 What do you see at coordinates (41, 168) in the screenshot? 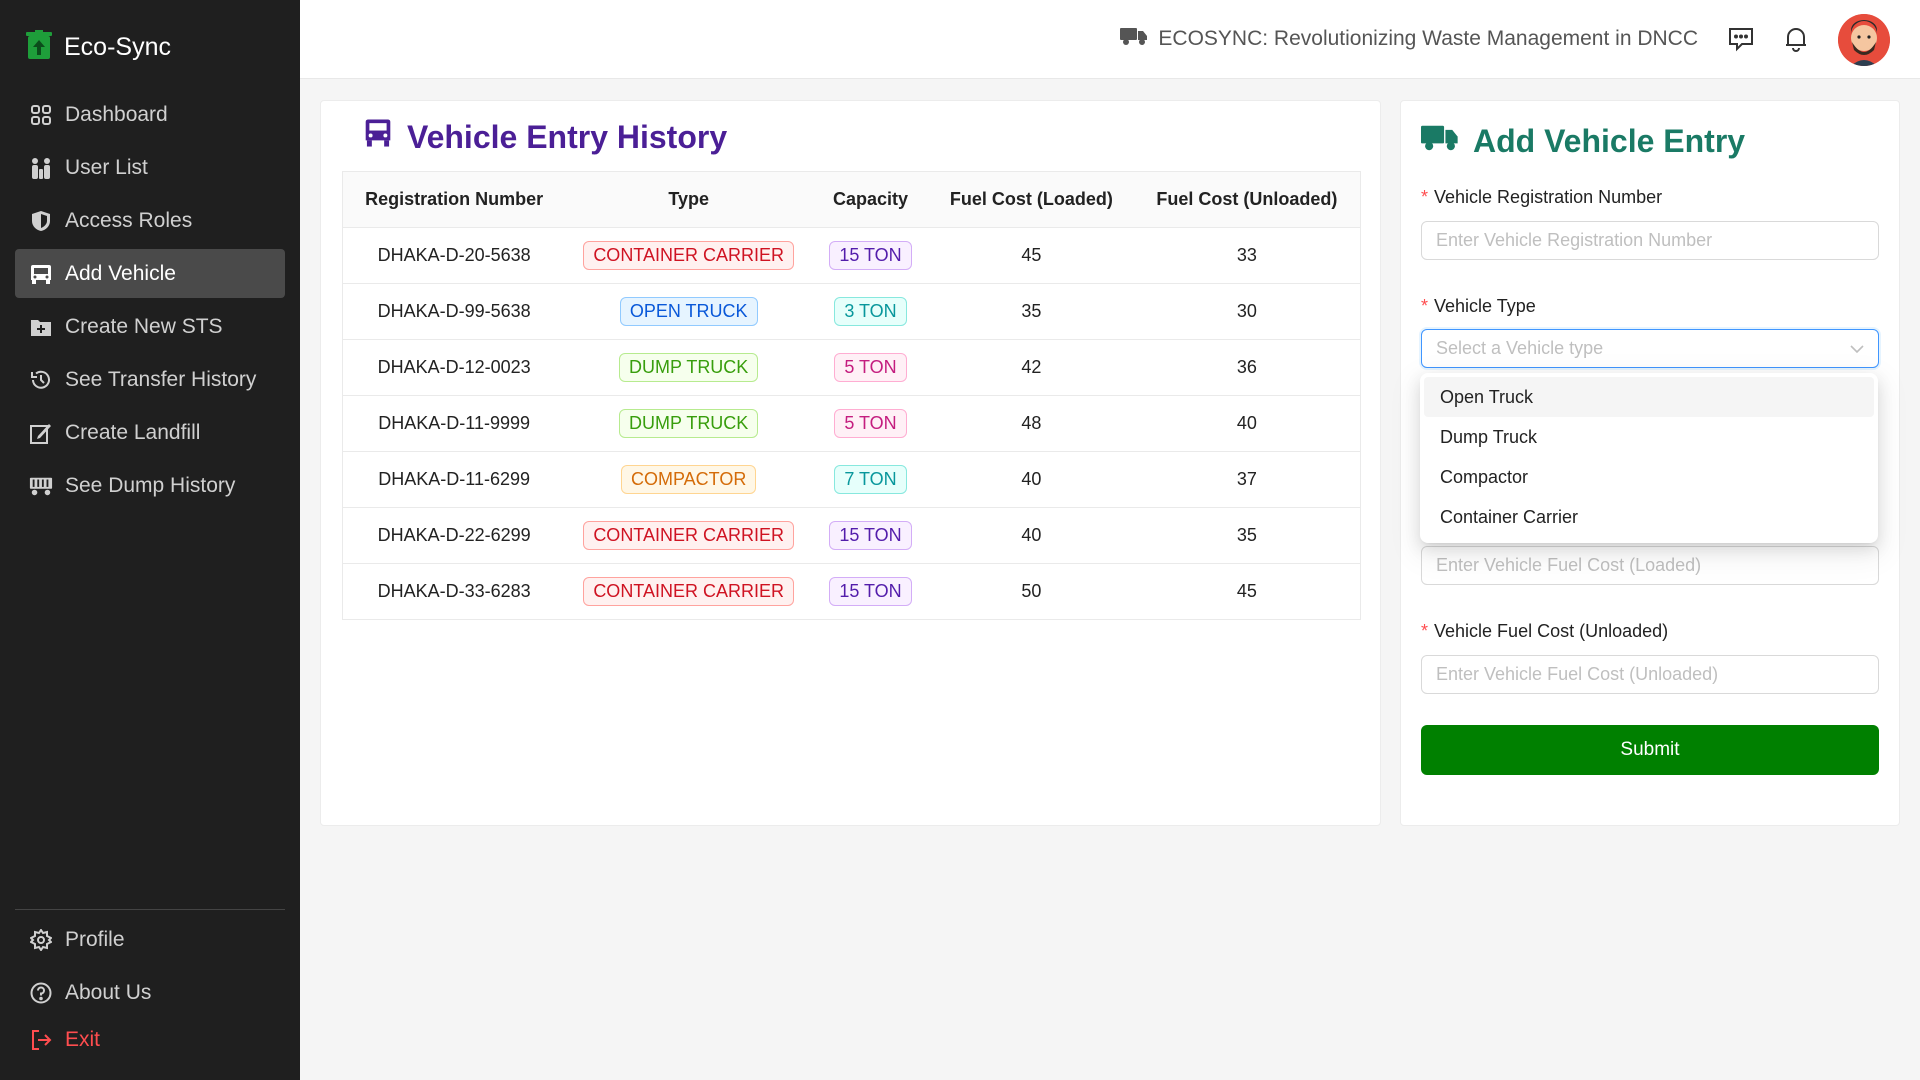
I see `users-icon` at bounding box center [41, 168].